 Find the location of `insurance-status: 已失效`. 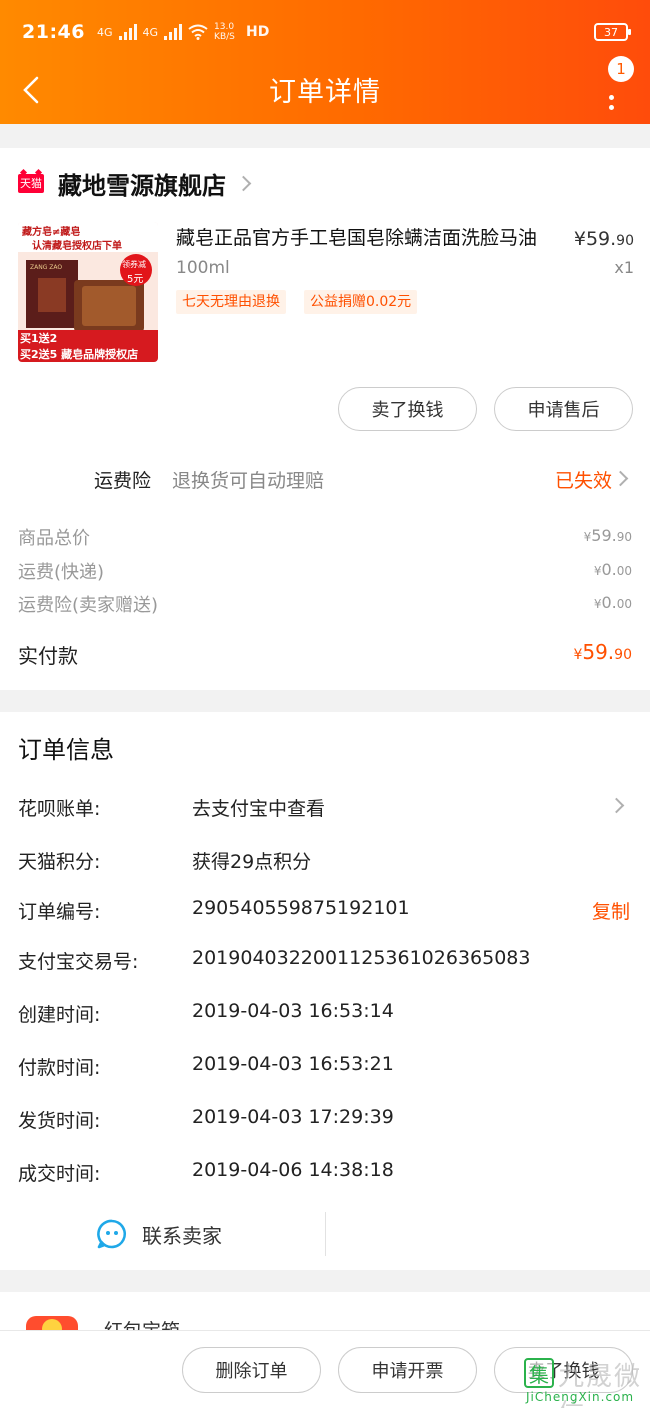

insurance-status: 已失效 is located at coordinates (583, 479).